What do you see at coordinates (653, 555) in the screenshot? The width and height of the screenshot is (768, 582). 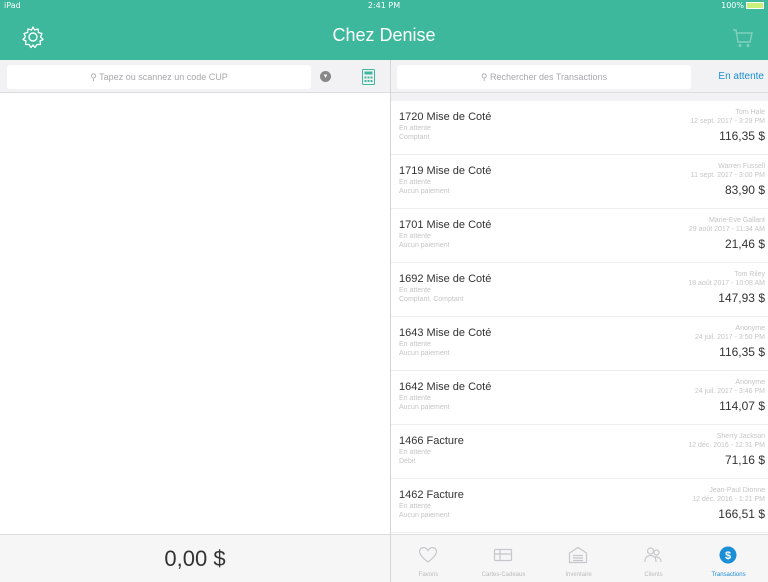 I see `clients-icon` at bounding box center [653, 555].